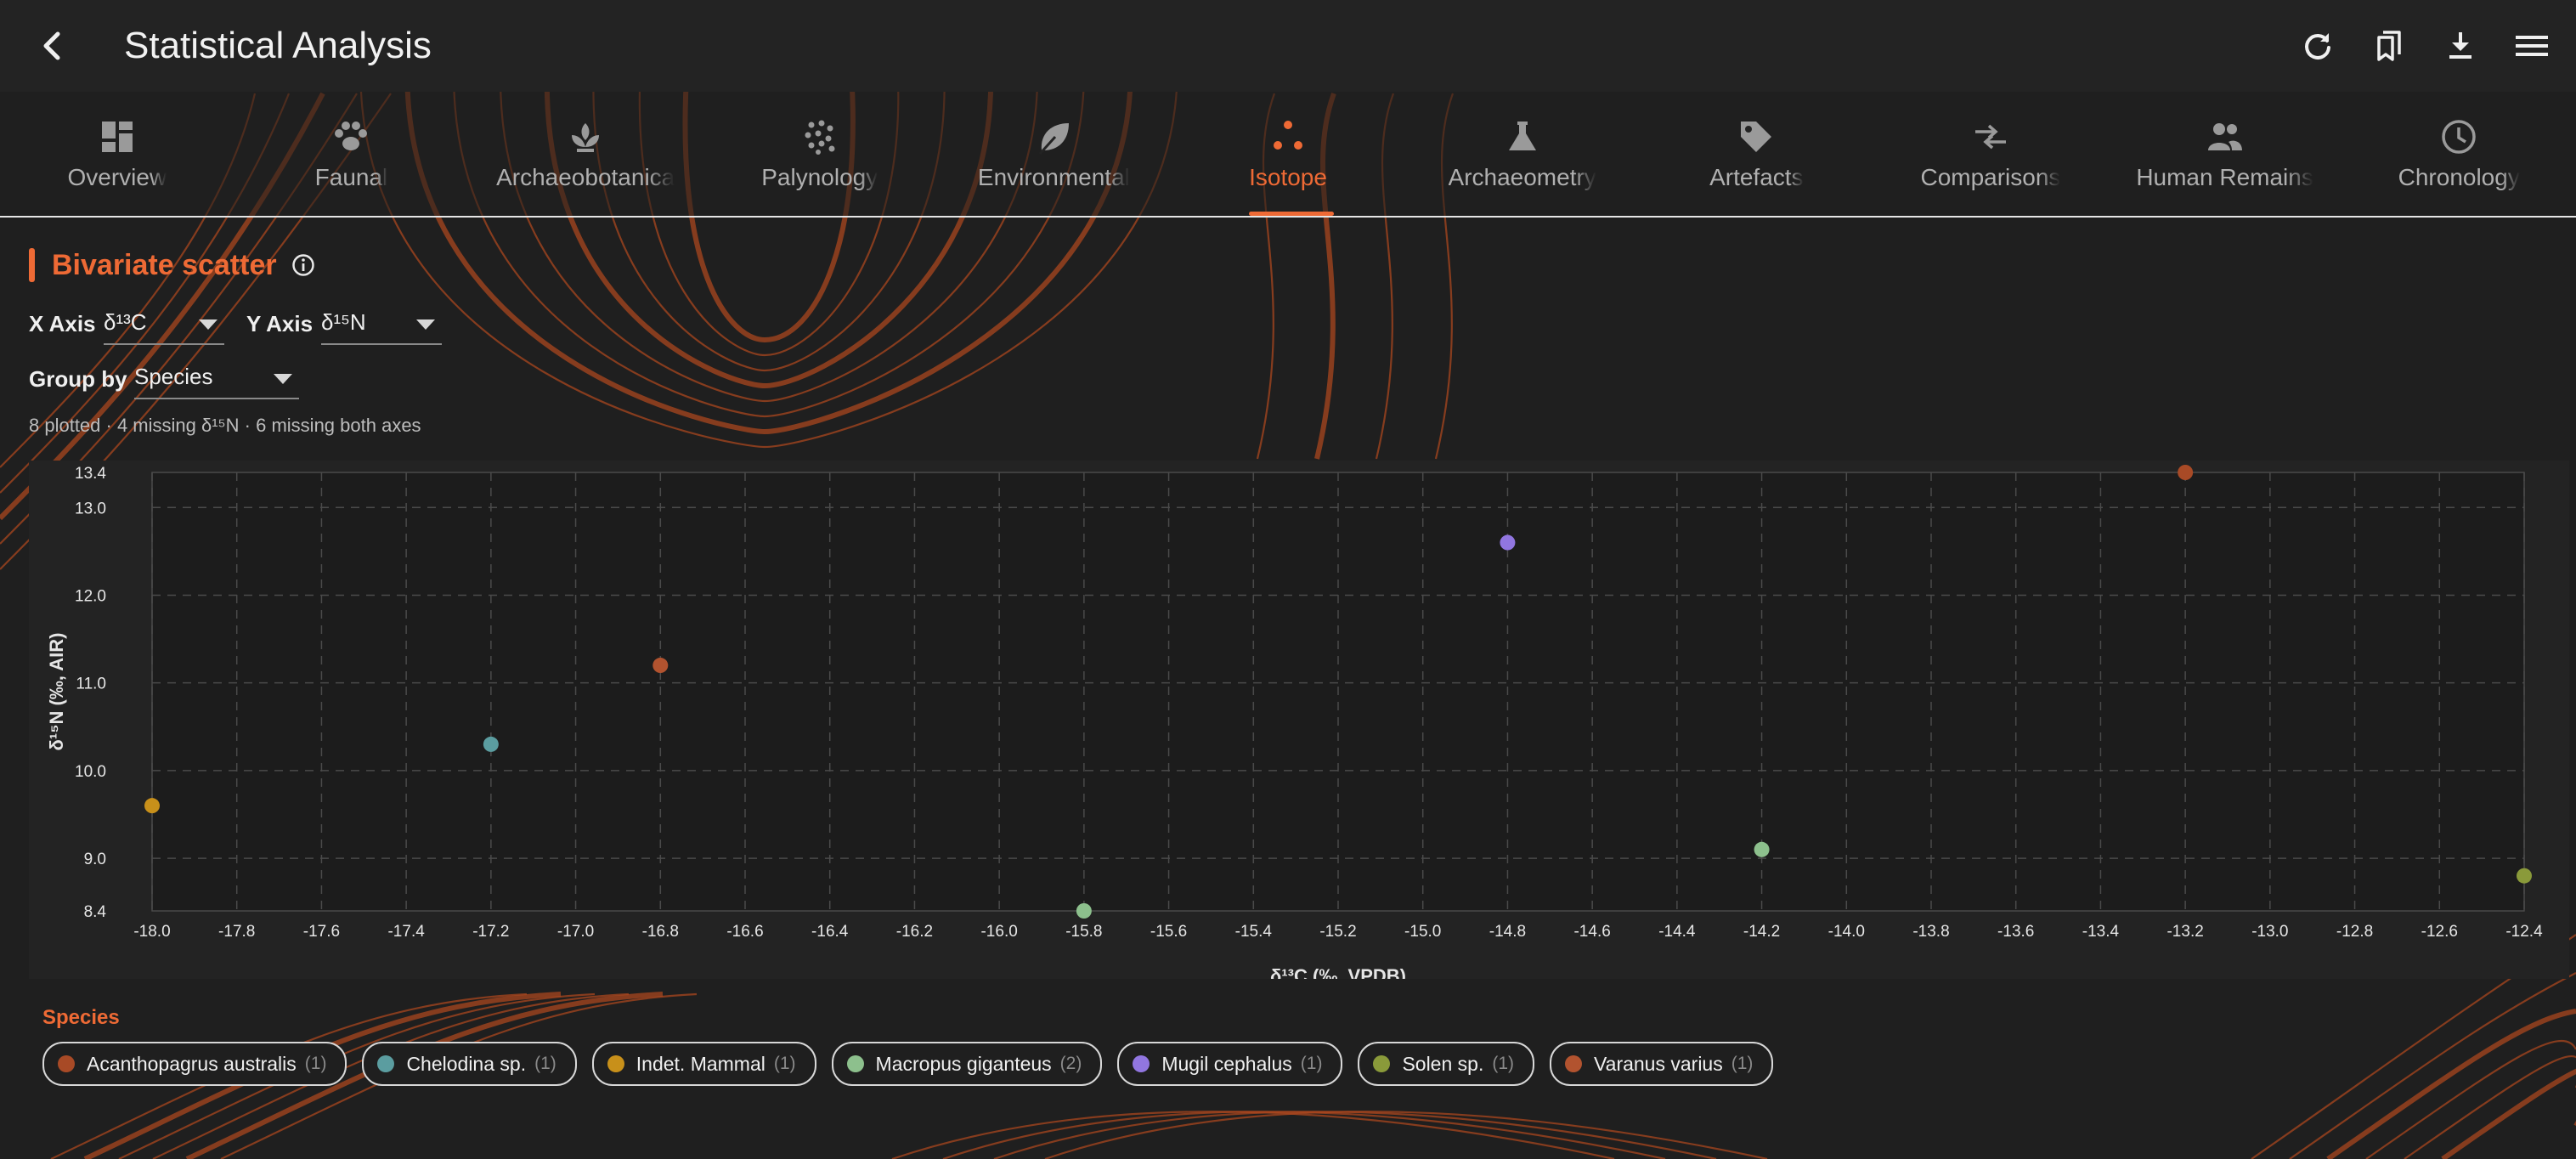 The image size is (2576, 1159). Describe the element at coordinates (819, 137) in the screenshot. I see `pollen-icon` at that location.